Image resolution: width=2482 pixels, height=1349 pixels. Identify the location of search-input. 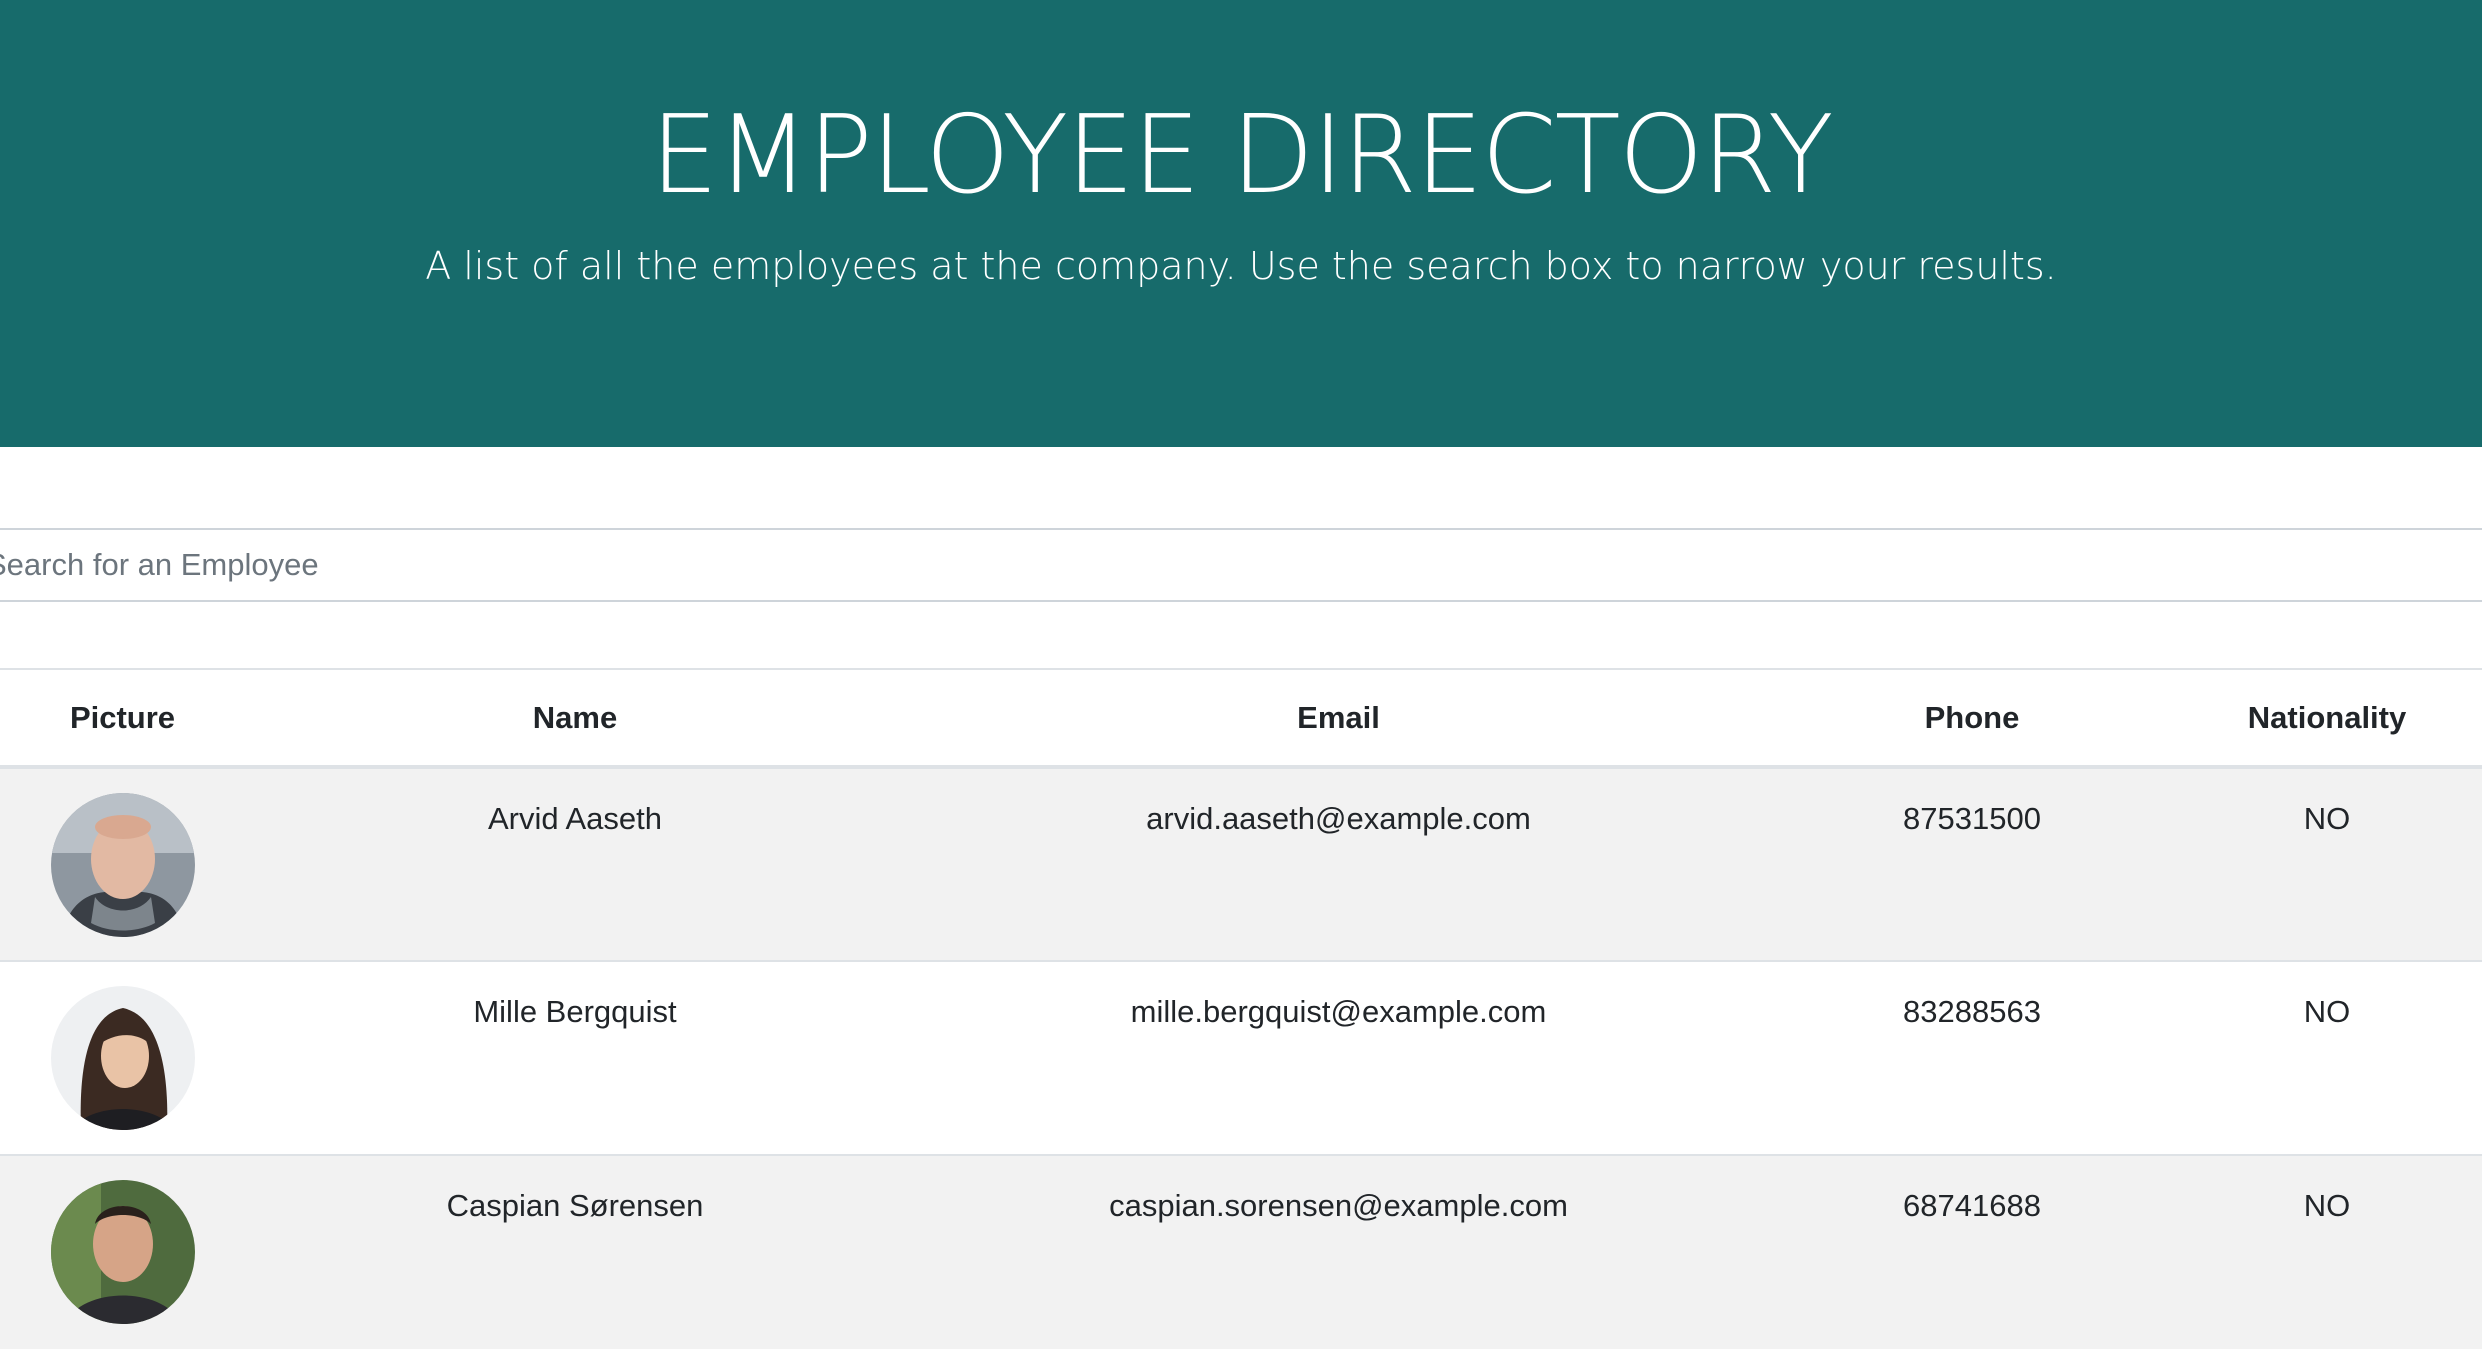
(1238, 565).